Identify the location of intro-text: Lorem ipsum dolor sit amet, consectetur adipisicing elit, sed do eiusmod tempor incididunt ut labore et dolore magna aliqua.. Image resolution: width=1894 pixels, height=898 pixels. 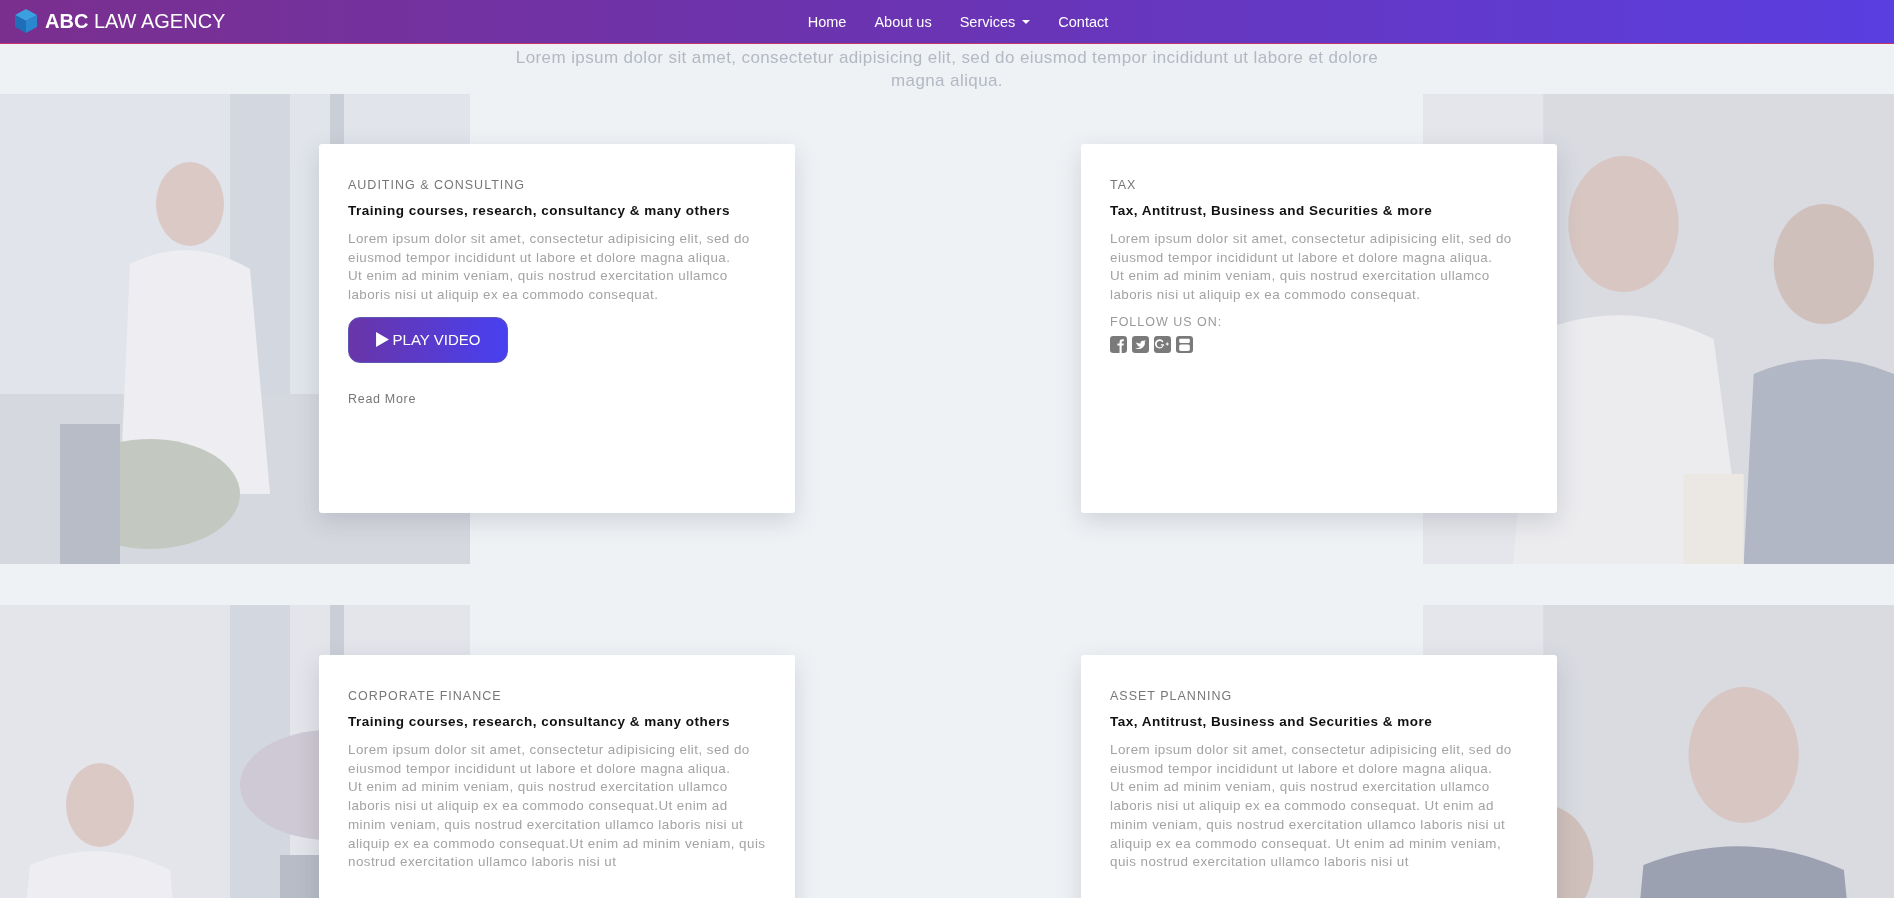
(947, 69).